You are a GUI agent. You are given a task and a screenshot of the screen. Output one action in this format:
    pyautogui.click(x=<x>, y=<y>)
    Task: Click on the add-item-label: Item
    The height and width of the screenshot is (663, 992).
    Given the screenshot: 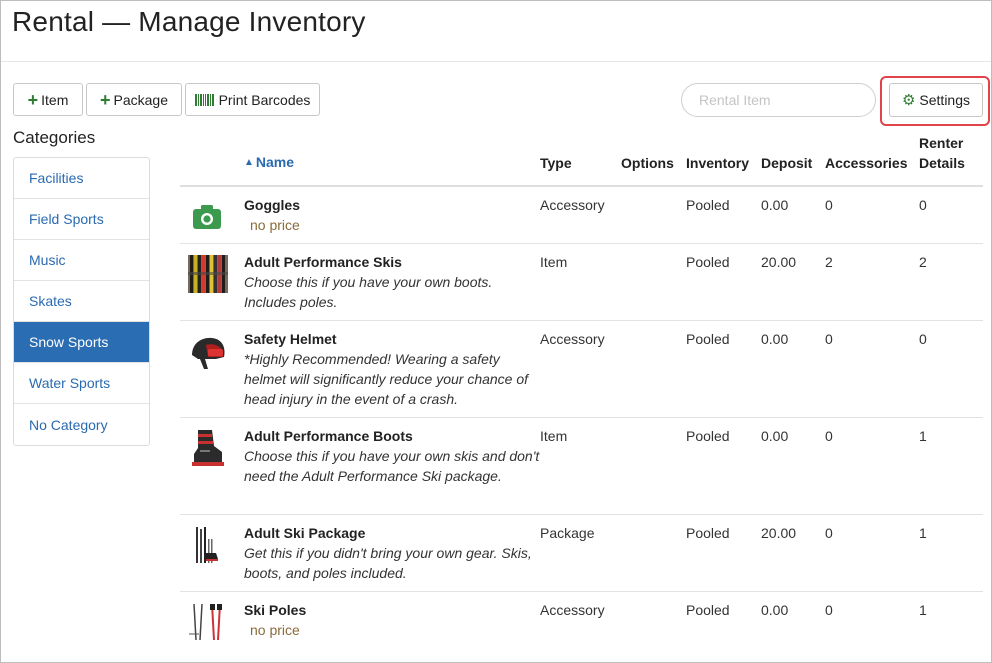 What is the action you would take?
    pyautogui.click(x=55, y=99)
    